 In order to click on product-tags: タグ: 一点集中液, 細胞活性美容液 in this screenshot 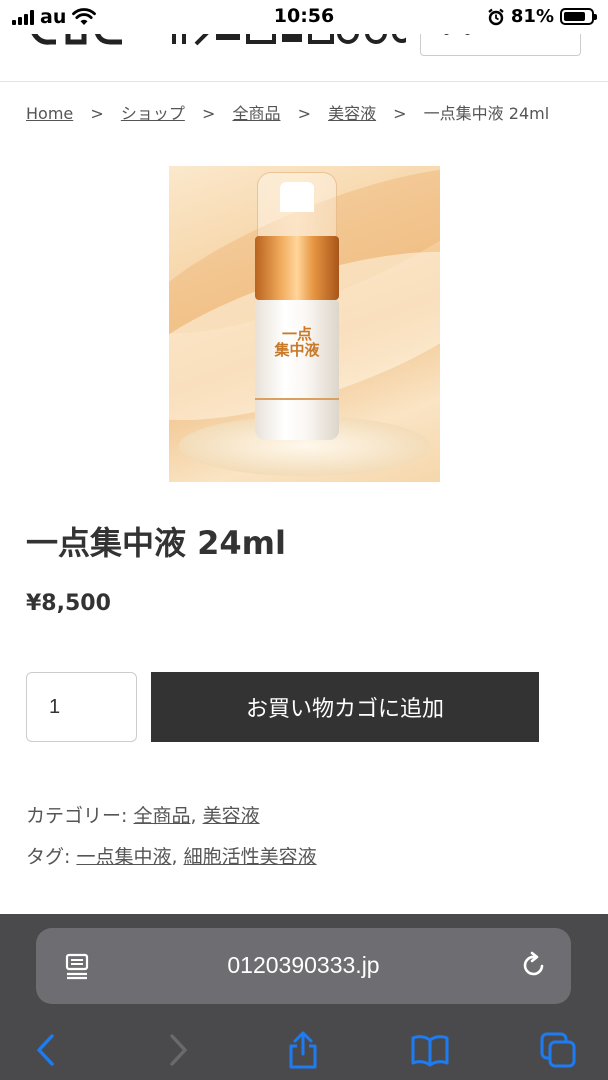, I will do `click(171, 855)`.